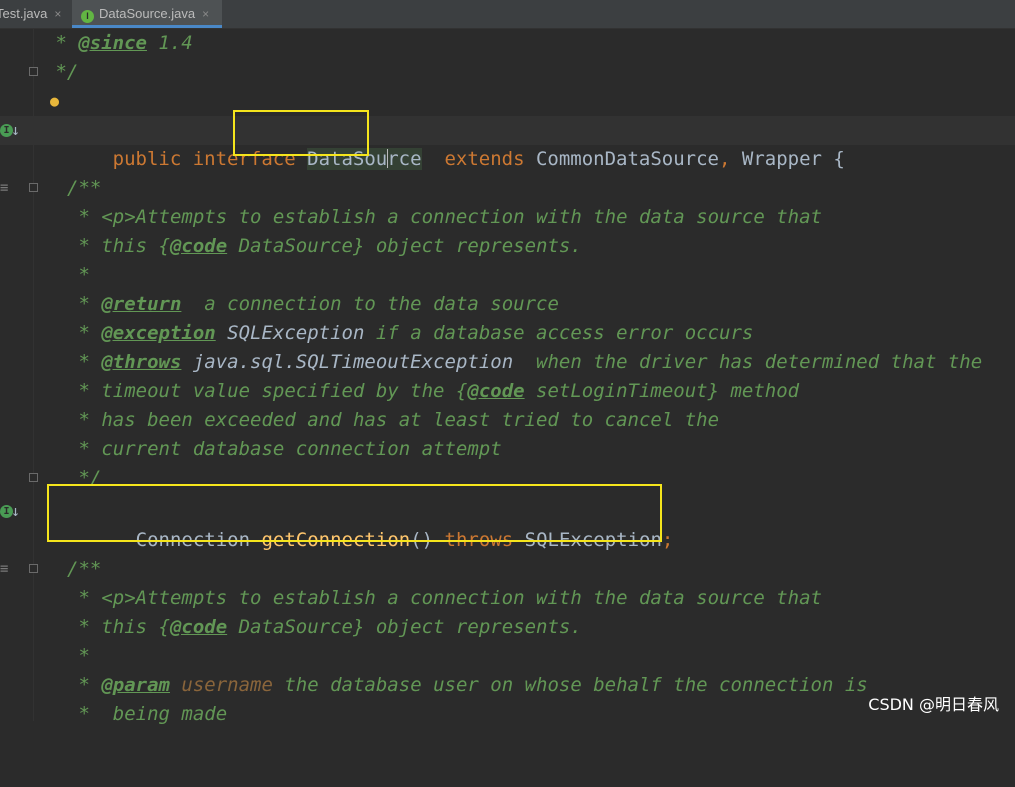  Describe the element at coordinates (221, 685) in the screenshot. I see `param-name: username` at that location.